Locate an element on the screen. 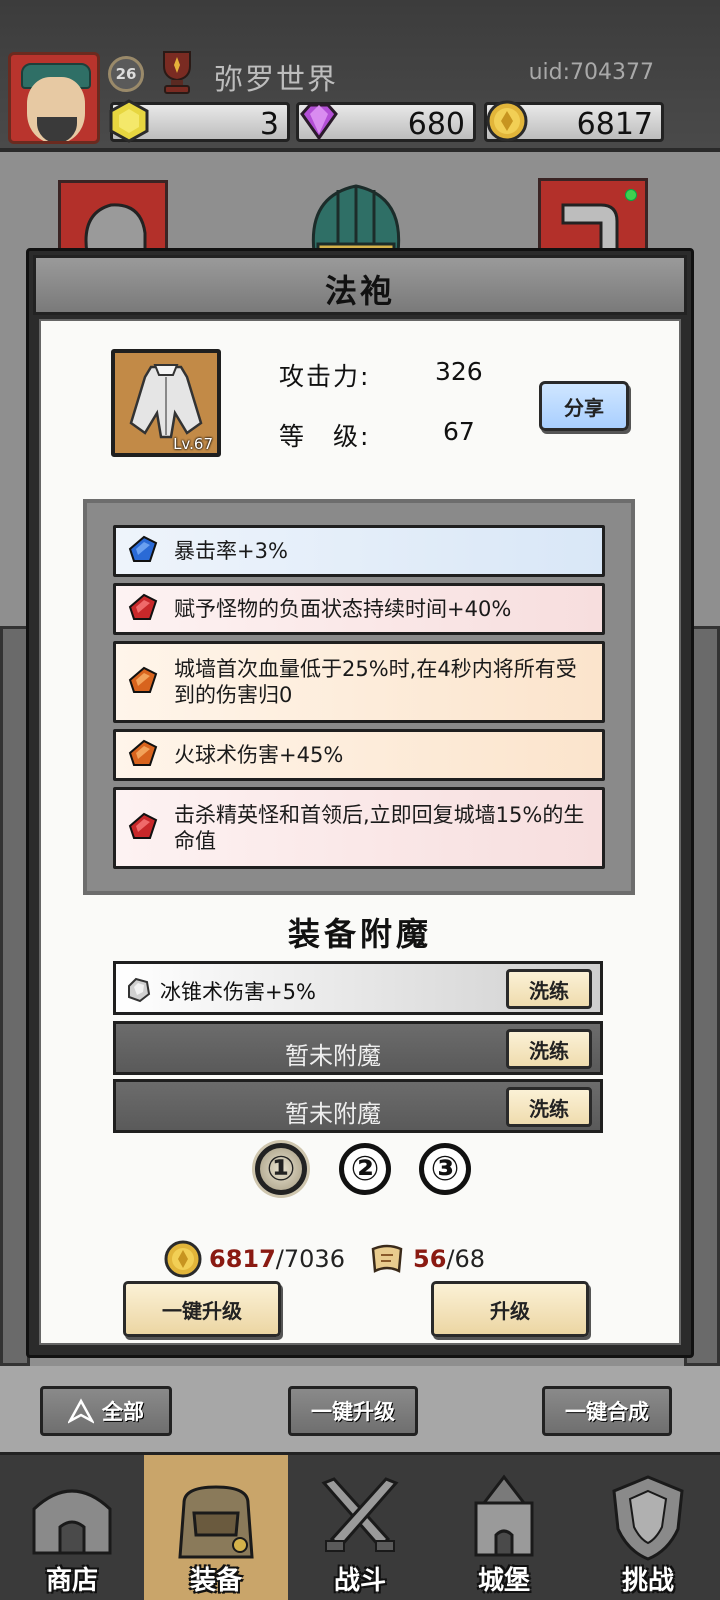  enchant-page-1: ① is located at coordinates (281, 1169).